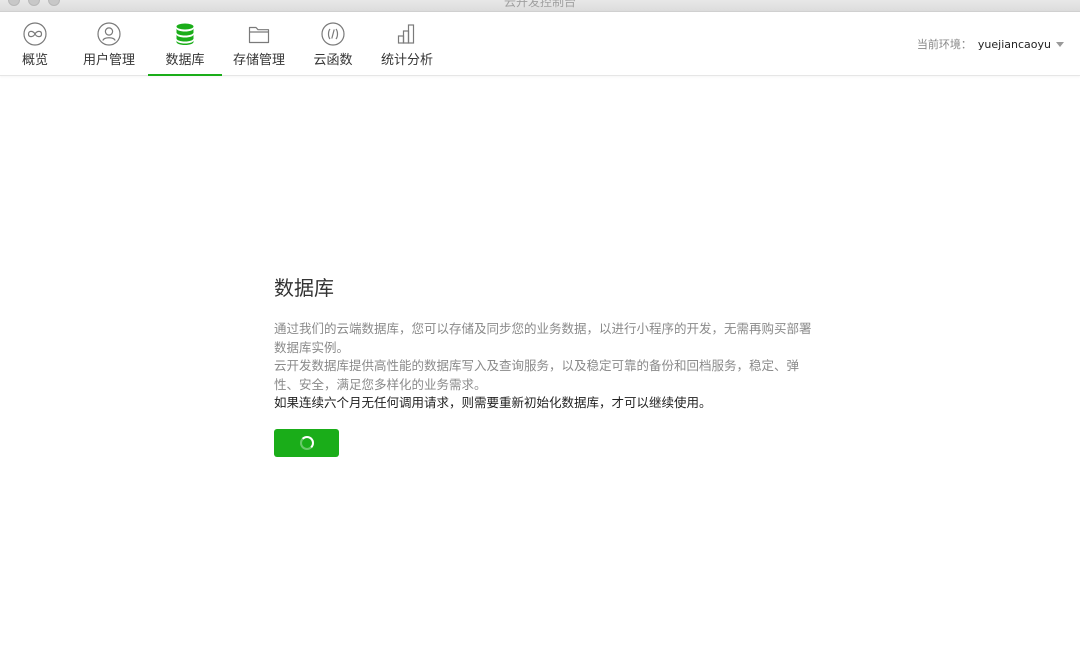 Image resolution: width=1080 pixels, height=650 pixels. I want to click on folder-icon, so click(259, 35).